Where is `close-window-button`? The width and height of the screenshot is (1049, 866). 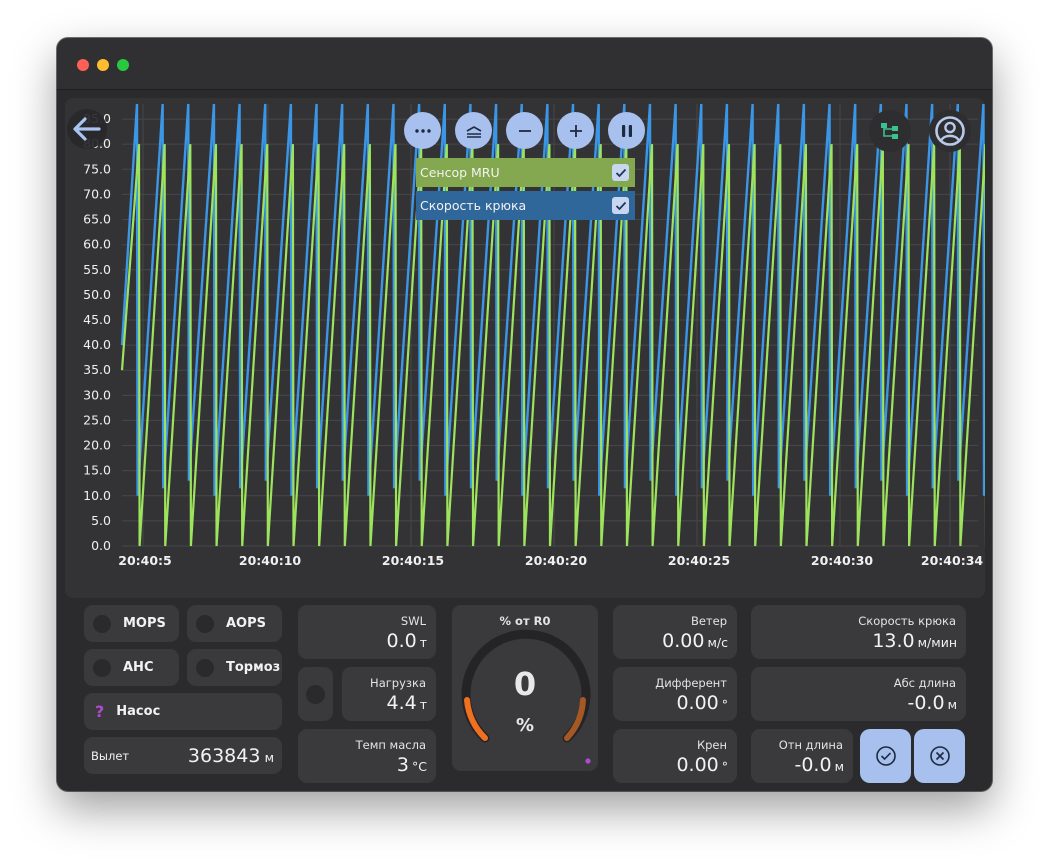
close-window-button is located at coordinates (83, 65).